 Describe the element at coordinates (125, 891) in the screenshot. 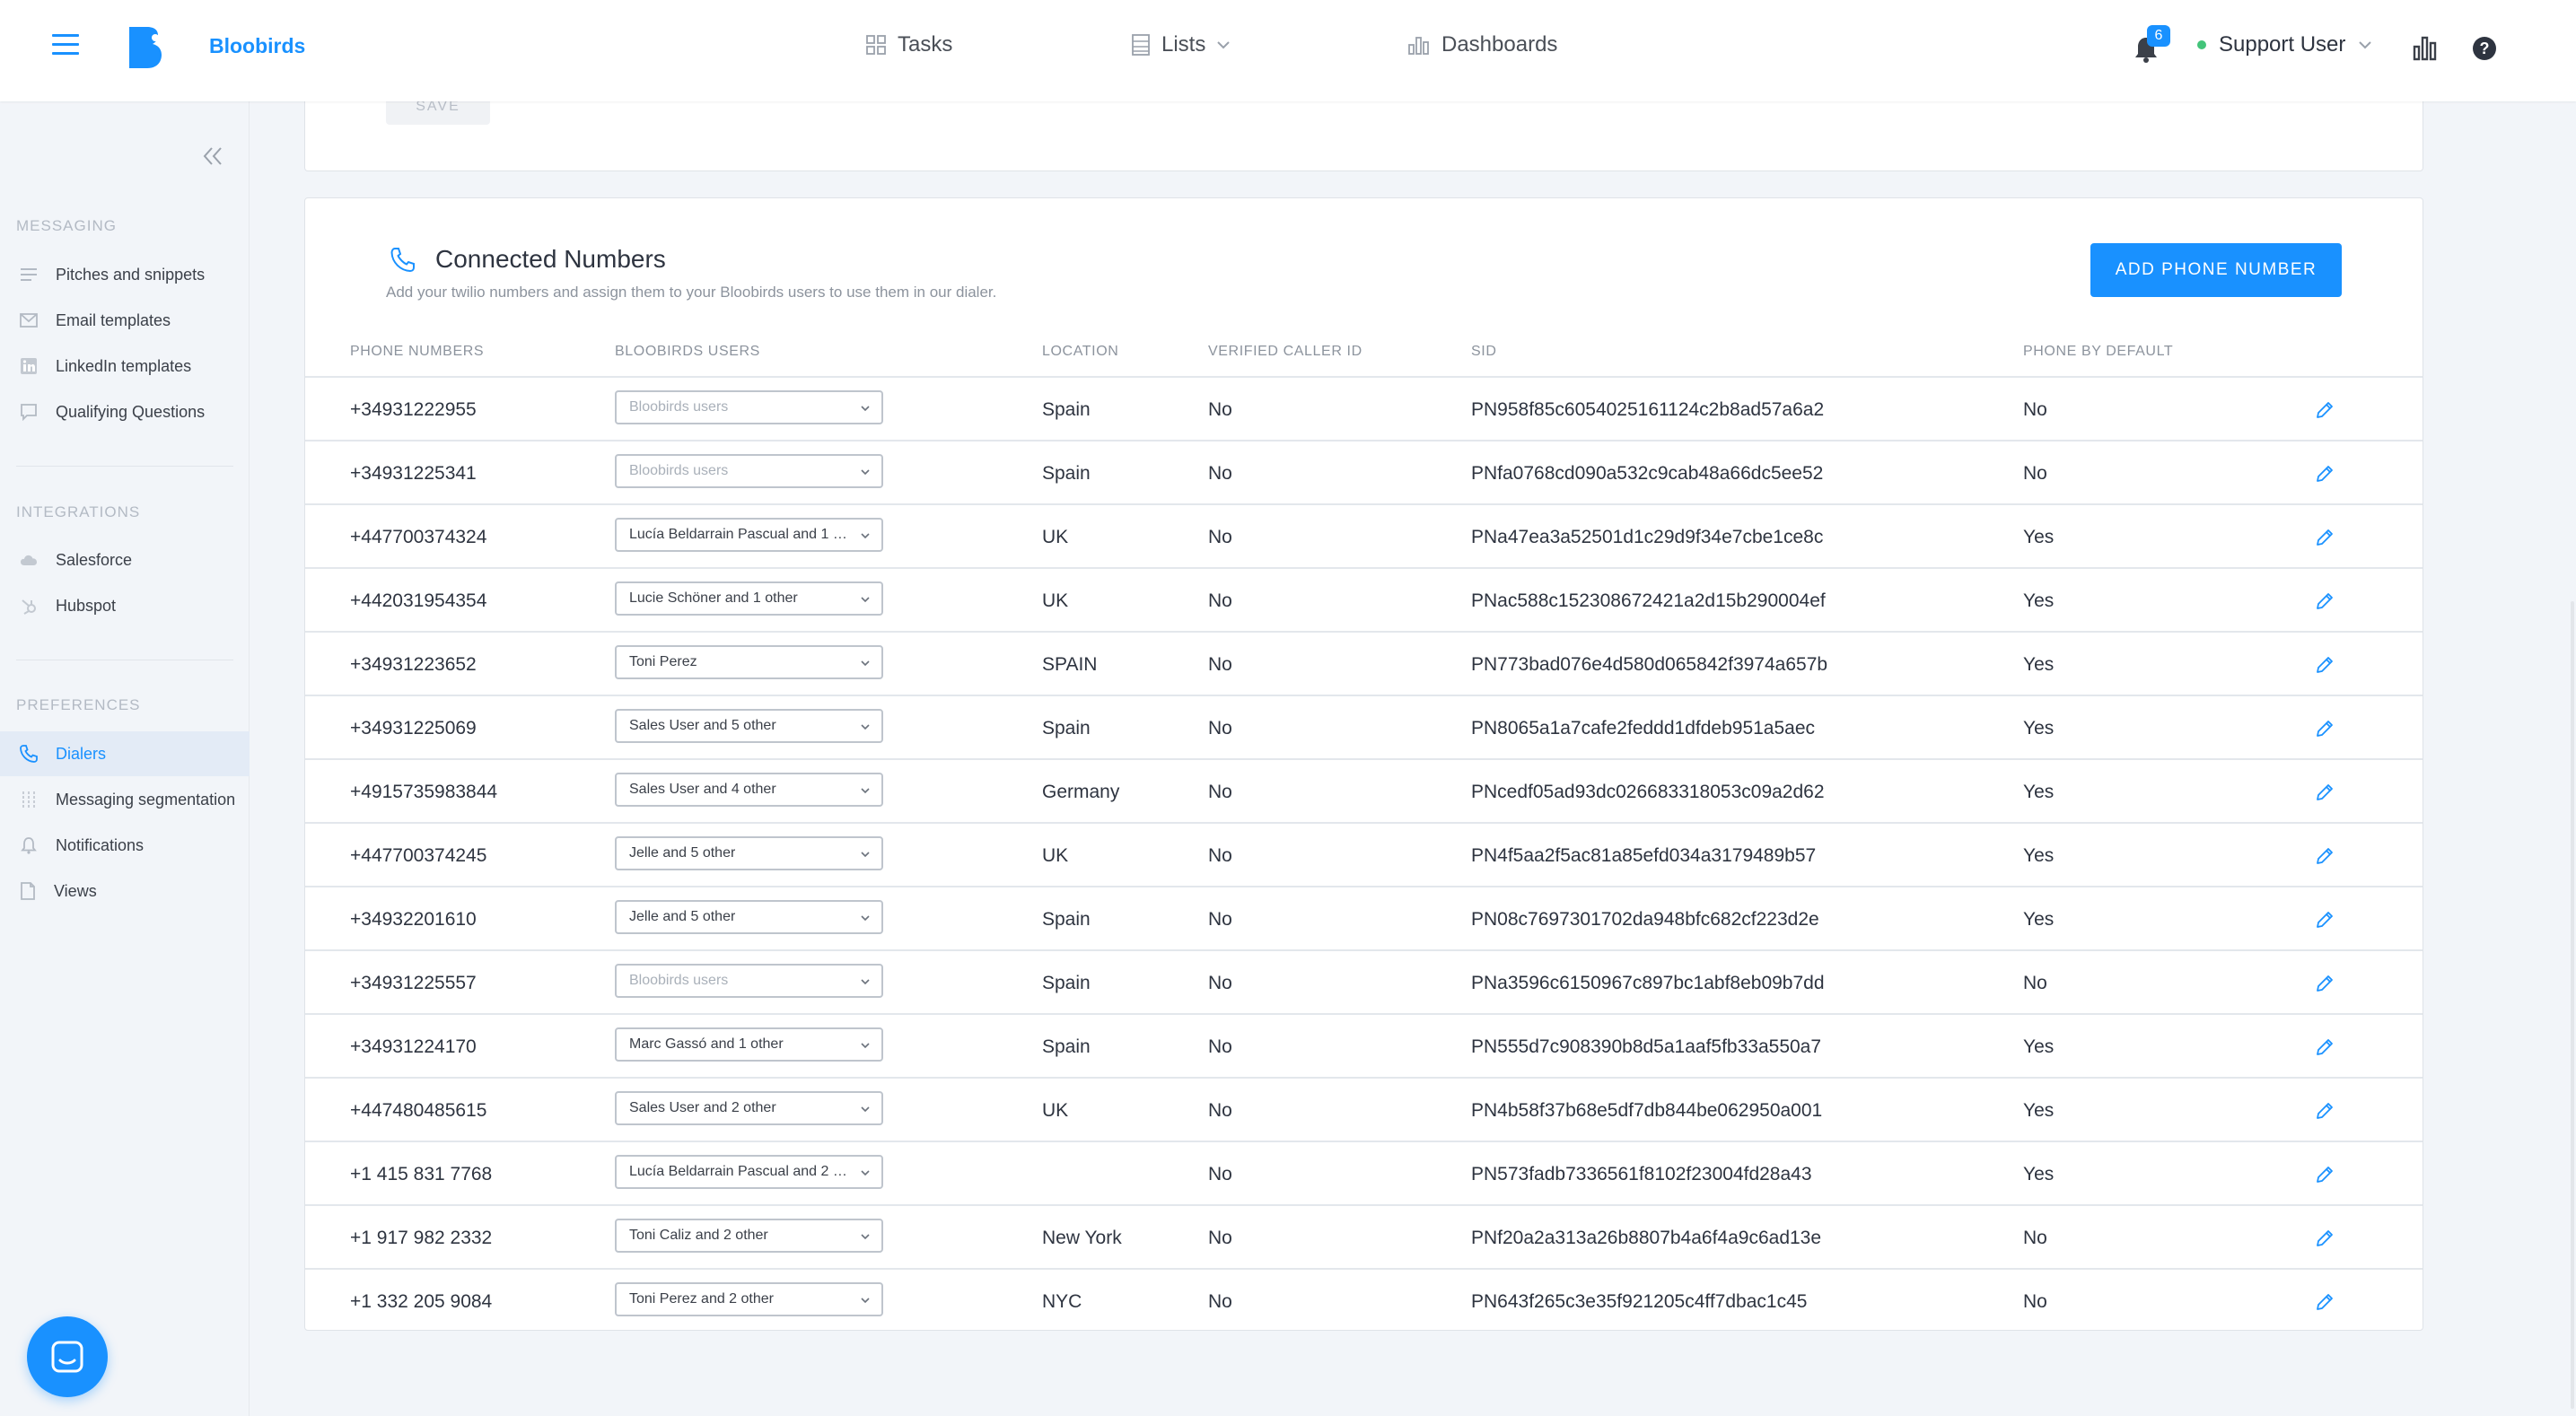

I see `sidebar-item-views: Views` at that location.